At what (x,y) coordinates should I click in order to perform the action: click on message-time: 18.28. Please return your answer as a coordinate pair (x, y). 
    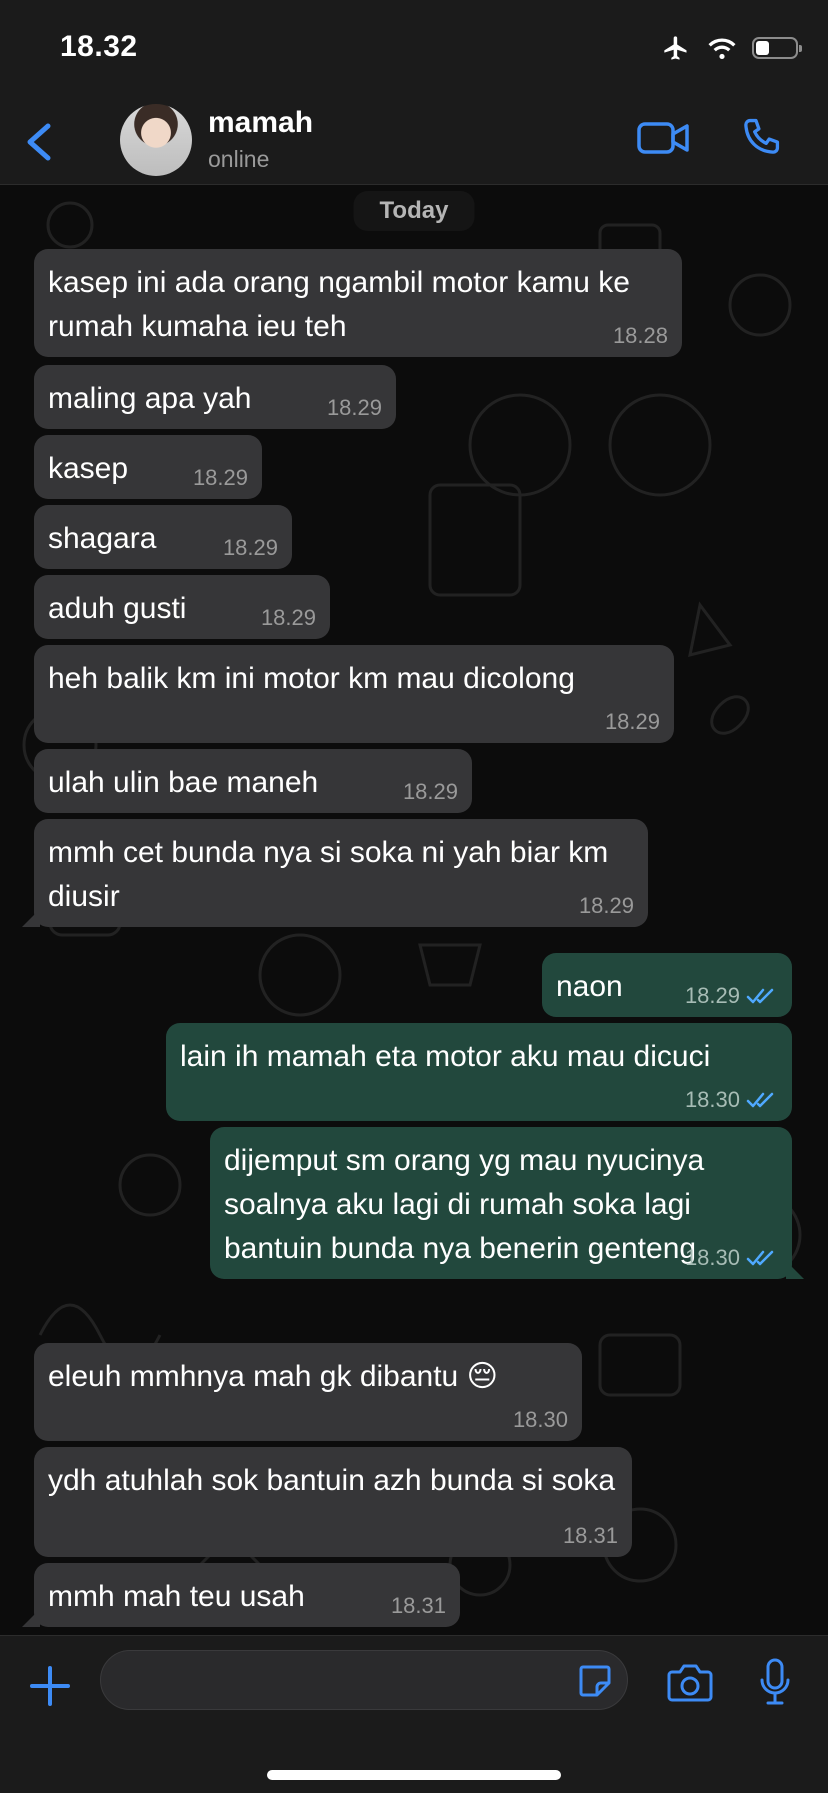
    Looking at the image, I should click on (640, 335).